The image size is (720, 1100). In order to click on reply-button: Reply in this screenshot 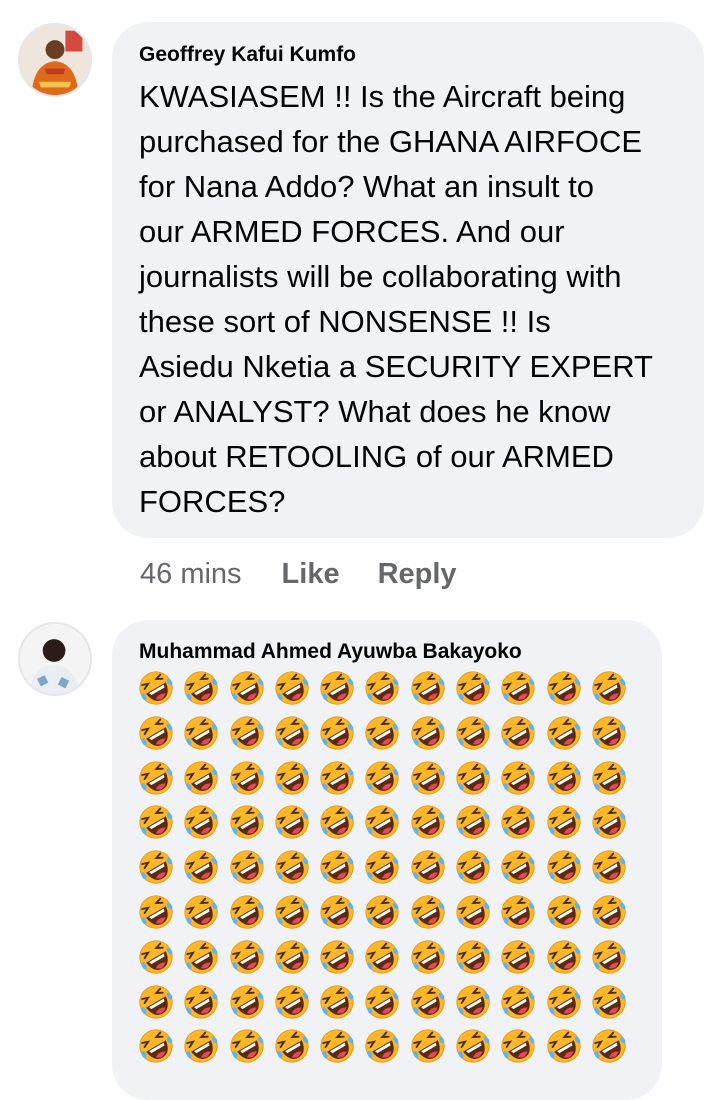, I will do `click(417, 574)`.